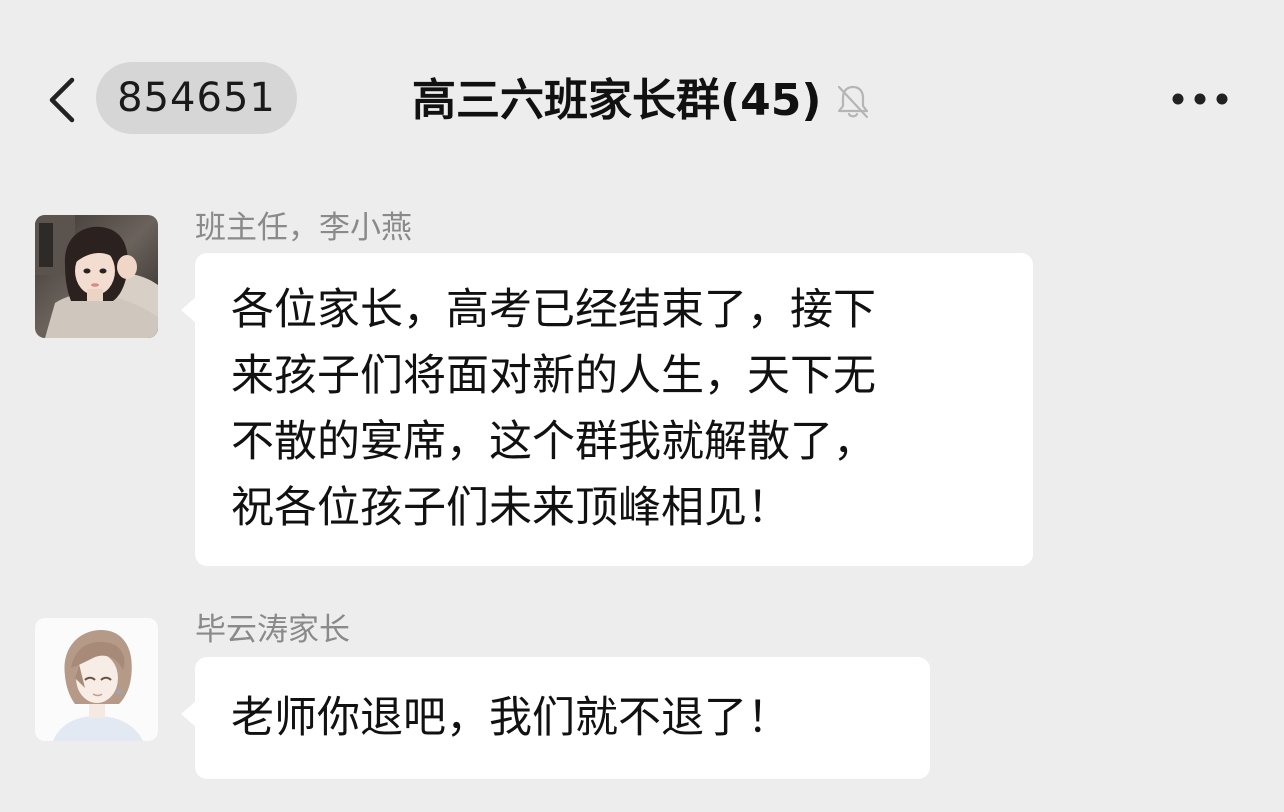  I want to click on sender-name: 毕云涛家长, so click(272, 630).